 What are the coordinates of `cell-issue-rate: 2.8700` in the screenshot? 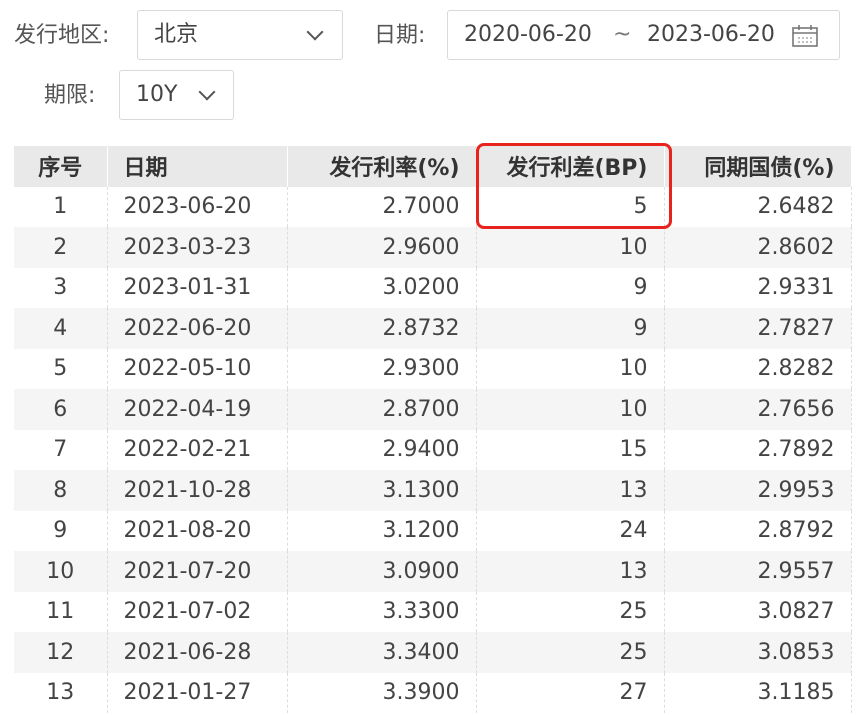 It's located at (382, 409).